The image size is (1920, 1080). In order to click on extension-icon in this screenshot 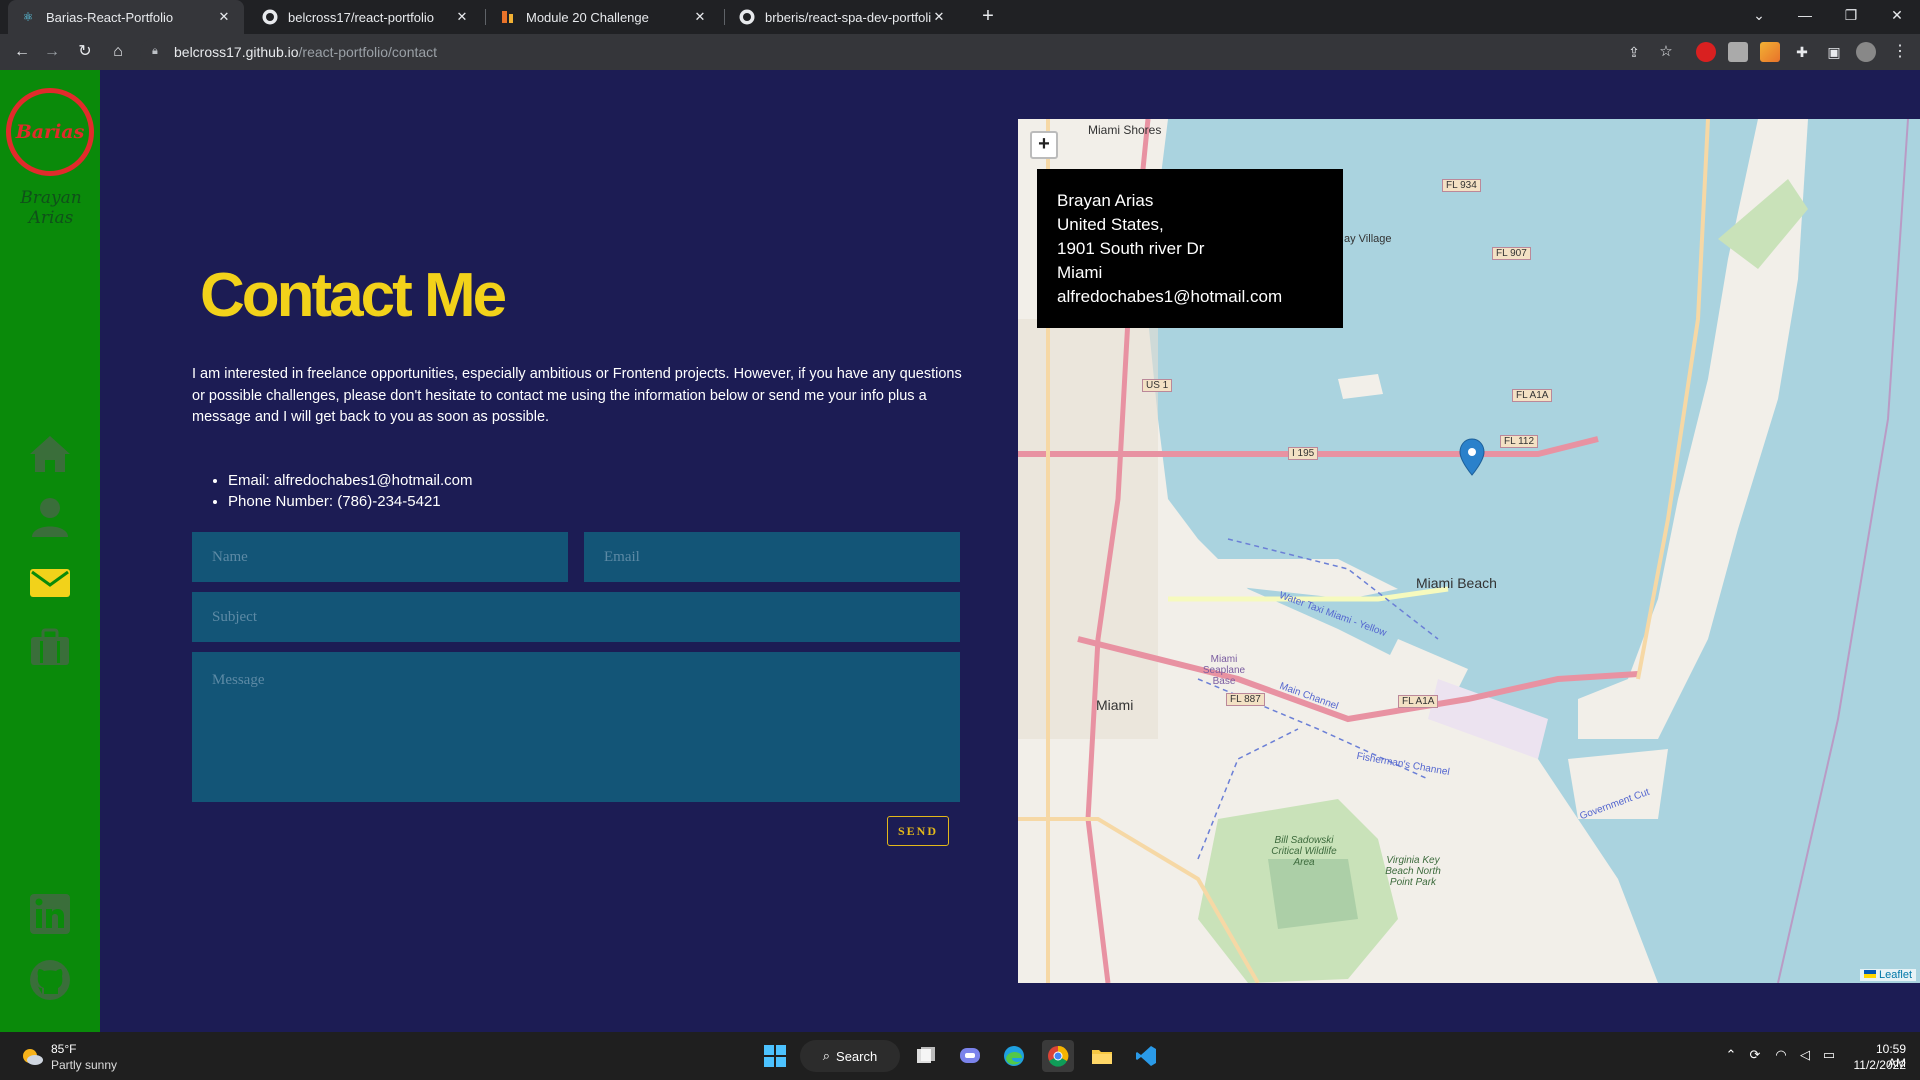, I will do `click(1738, 52)`.